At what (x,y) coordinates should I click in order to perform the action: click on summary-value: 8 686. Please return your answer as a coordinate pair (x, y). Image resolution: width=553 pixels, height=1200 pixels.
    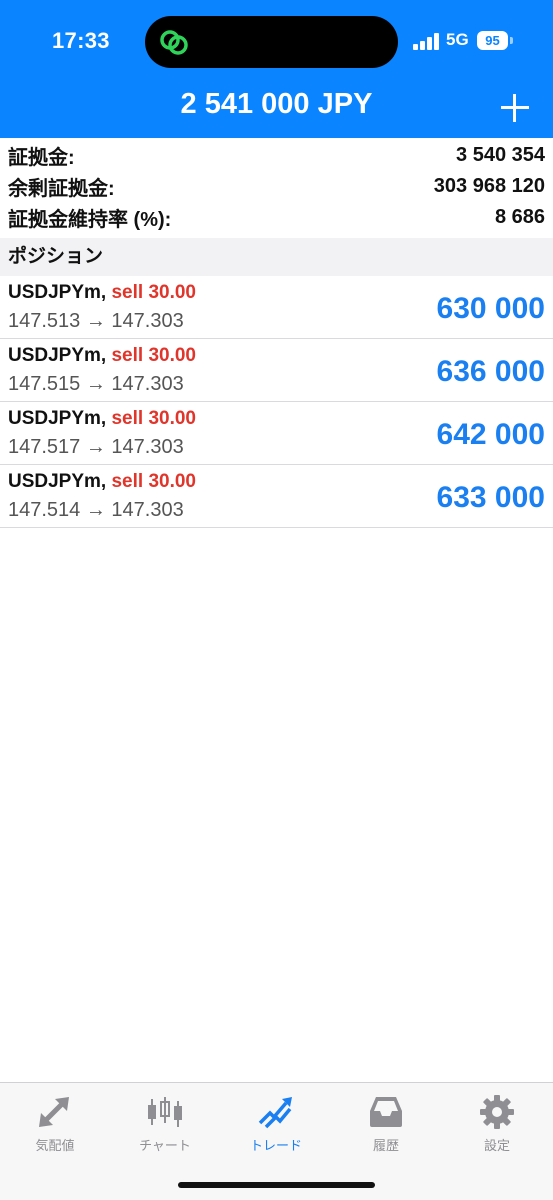
    Looking at the image, I should click on (519, 217).